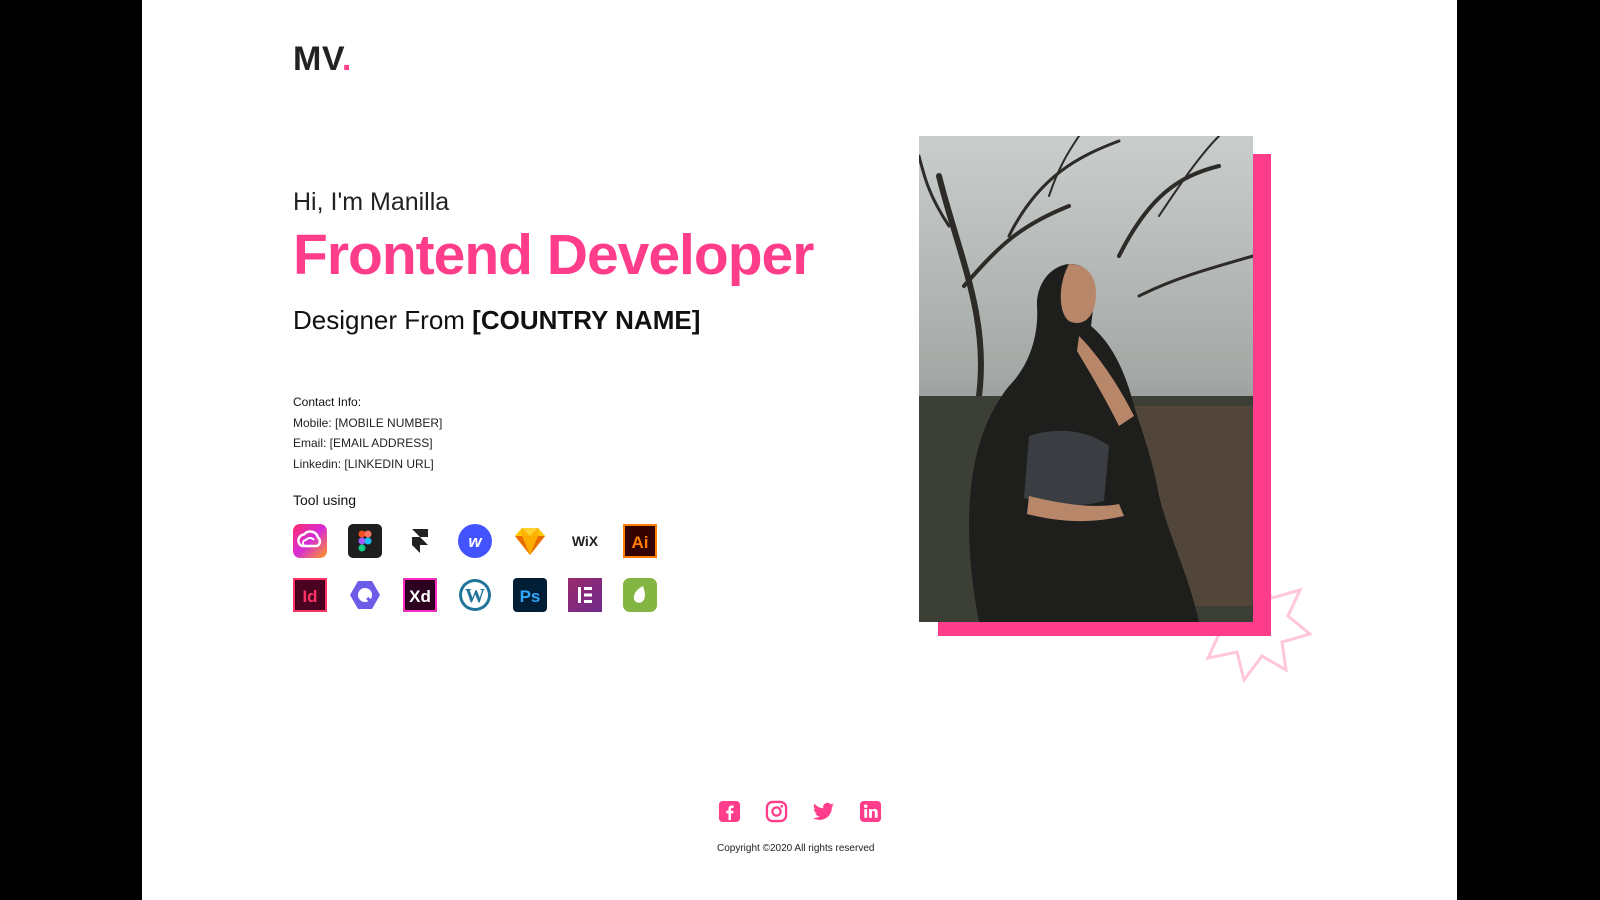  I want to click on svg-text: Ai, so click(640, 542).